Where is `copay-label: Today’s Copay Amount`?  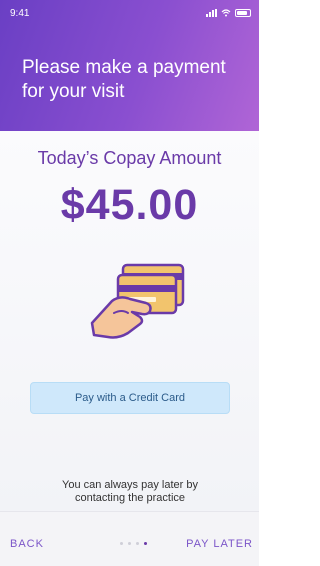
copay-label: Today’s Copay Amount is located at coordinates (129, 158).